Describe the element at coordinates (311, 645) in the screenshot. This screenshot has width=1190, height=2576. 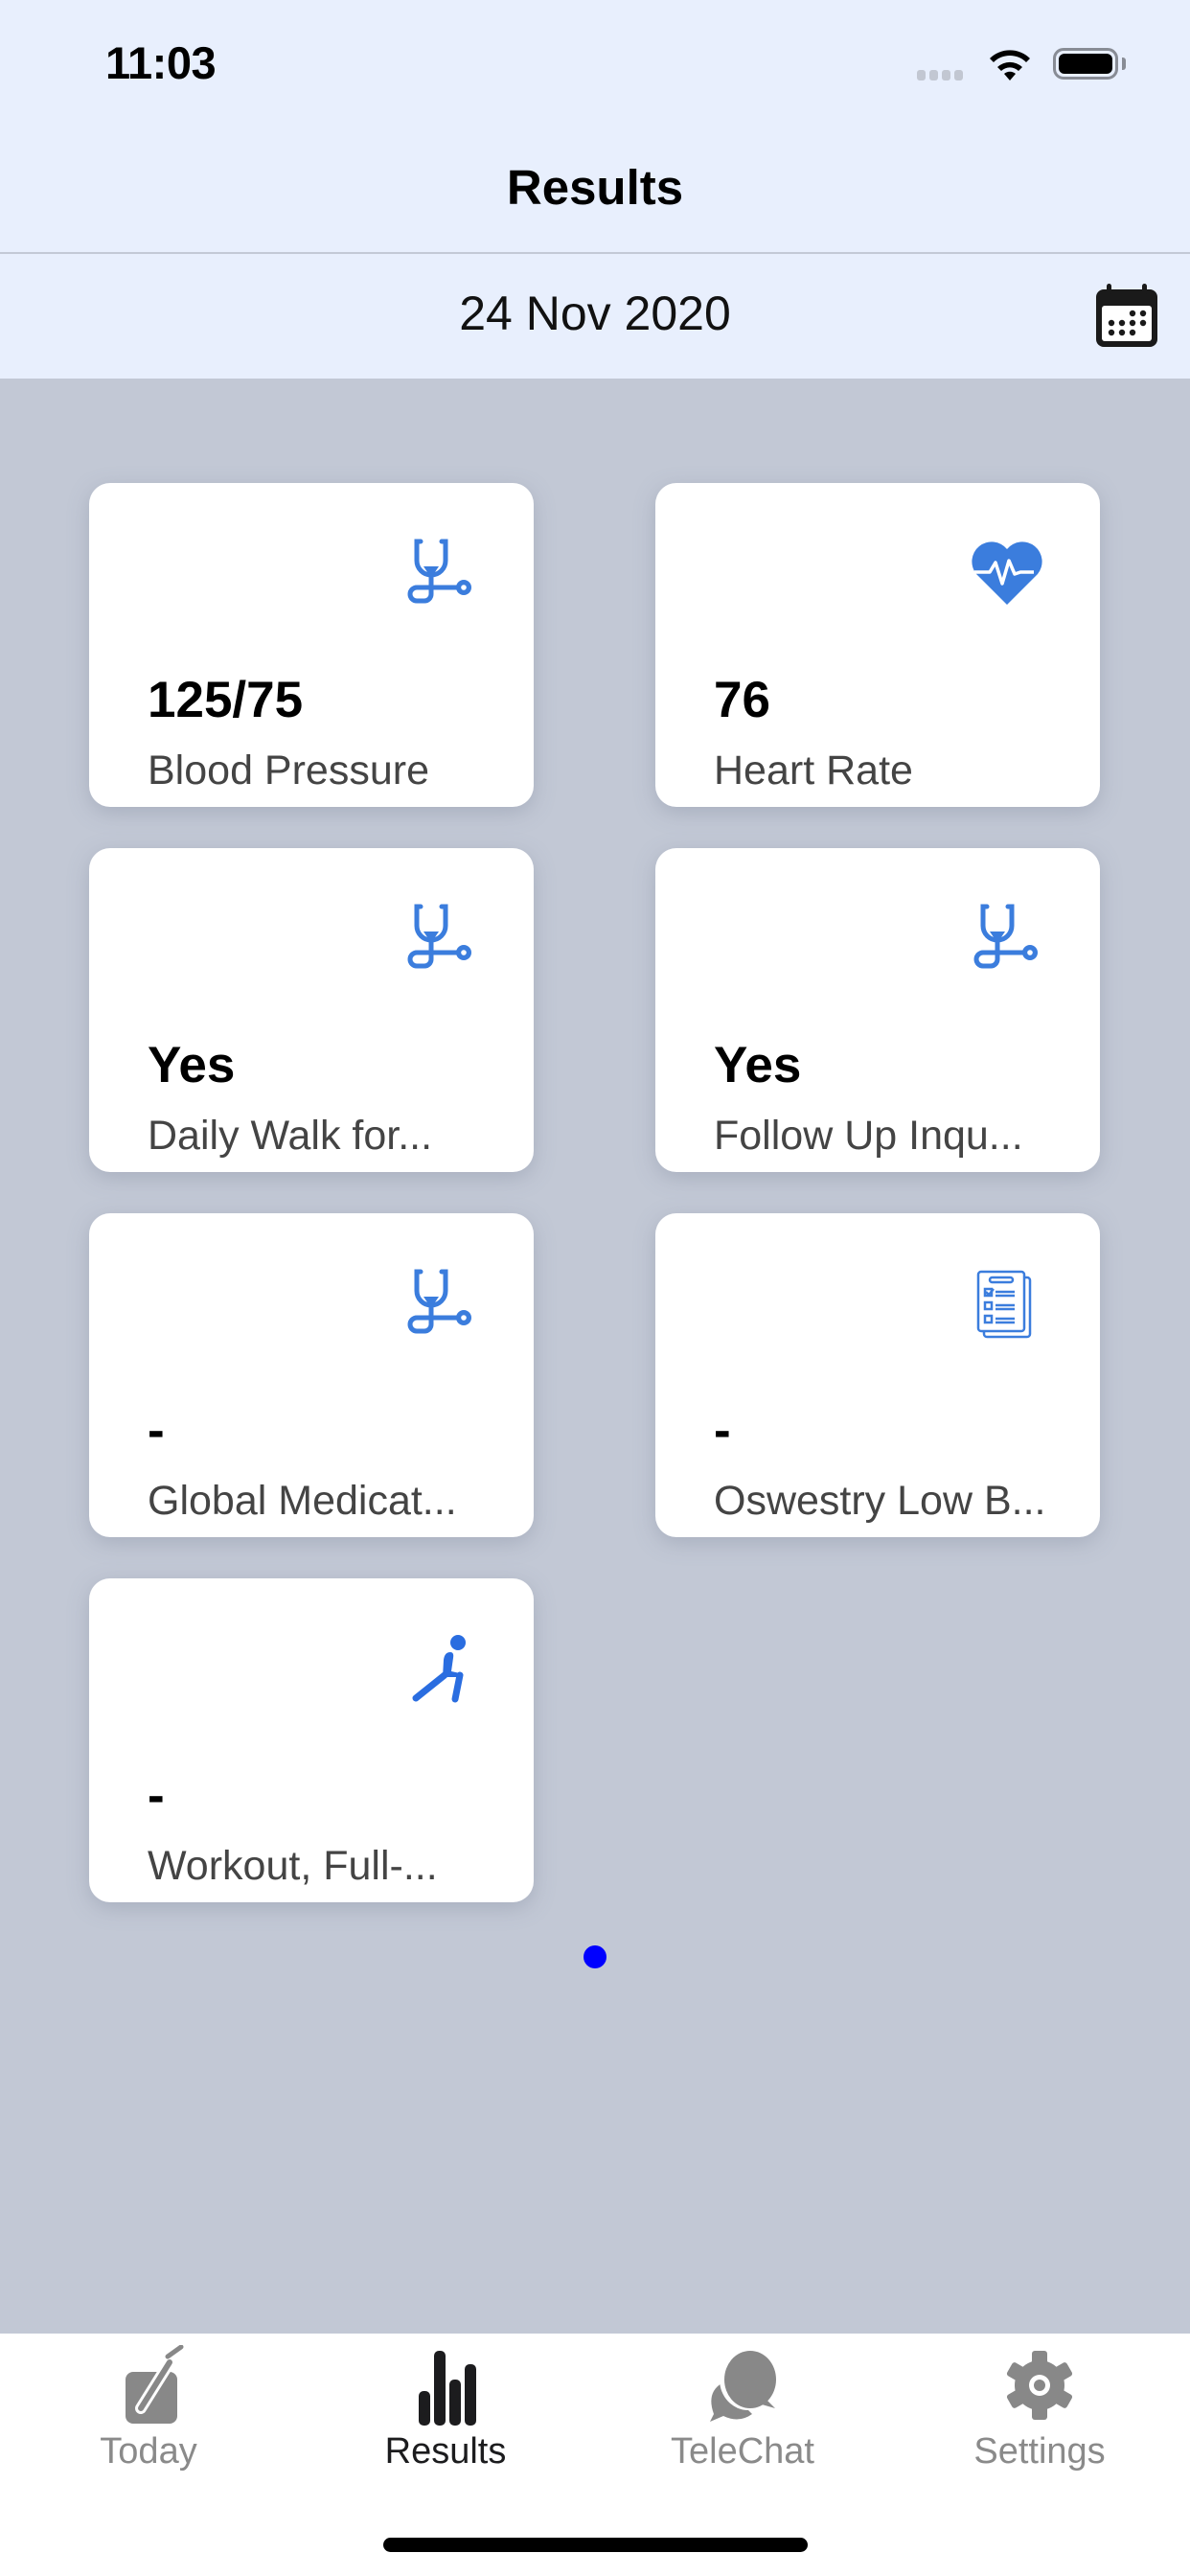
I see `result-card-blood-pressure: 125/75 Blood Pressure` at that location.